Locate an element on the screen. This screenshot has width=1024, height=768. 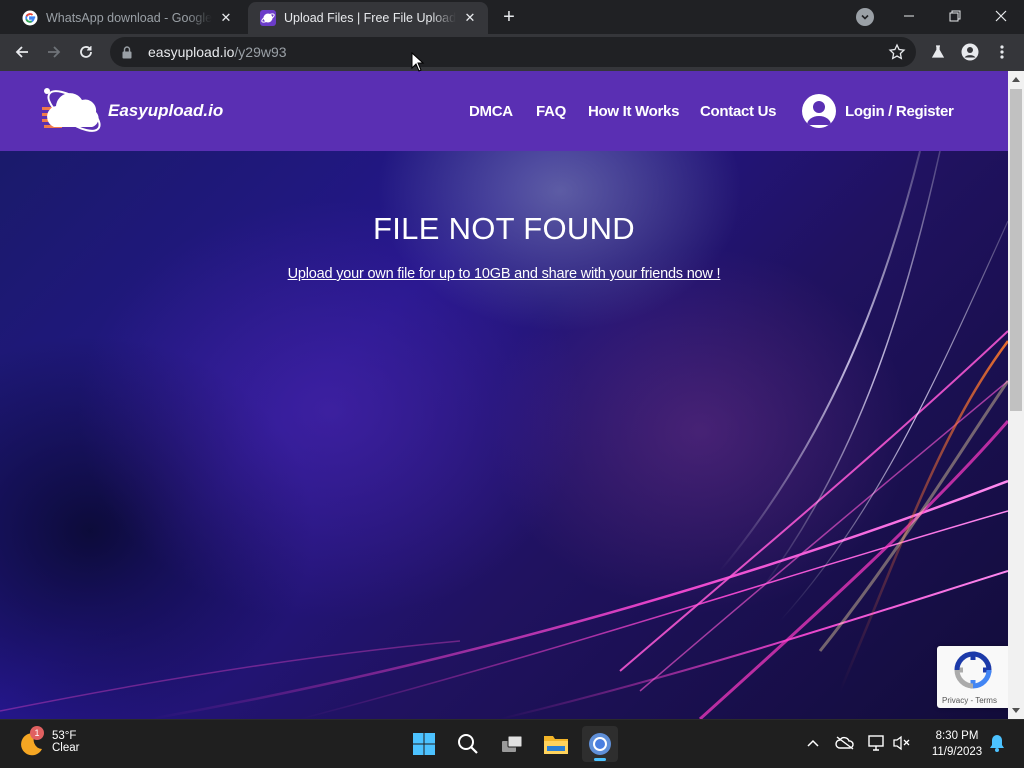
reload-icon is located at coordinates (86, 52).